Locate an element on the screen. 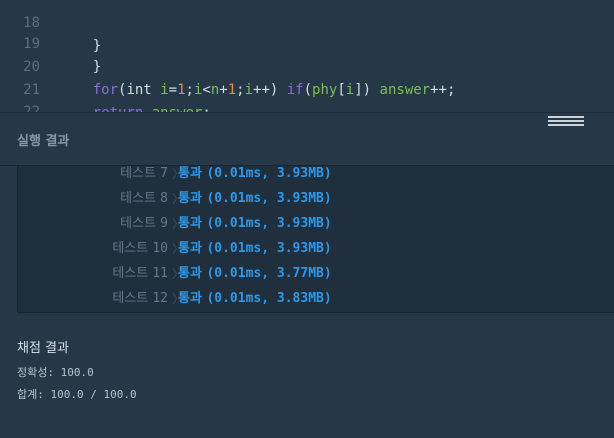 The height and width of the screenshot is (438, 614). test-result: 통과 (0.01ms, 3.77MB) is located at coordinates (255, 274).